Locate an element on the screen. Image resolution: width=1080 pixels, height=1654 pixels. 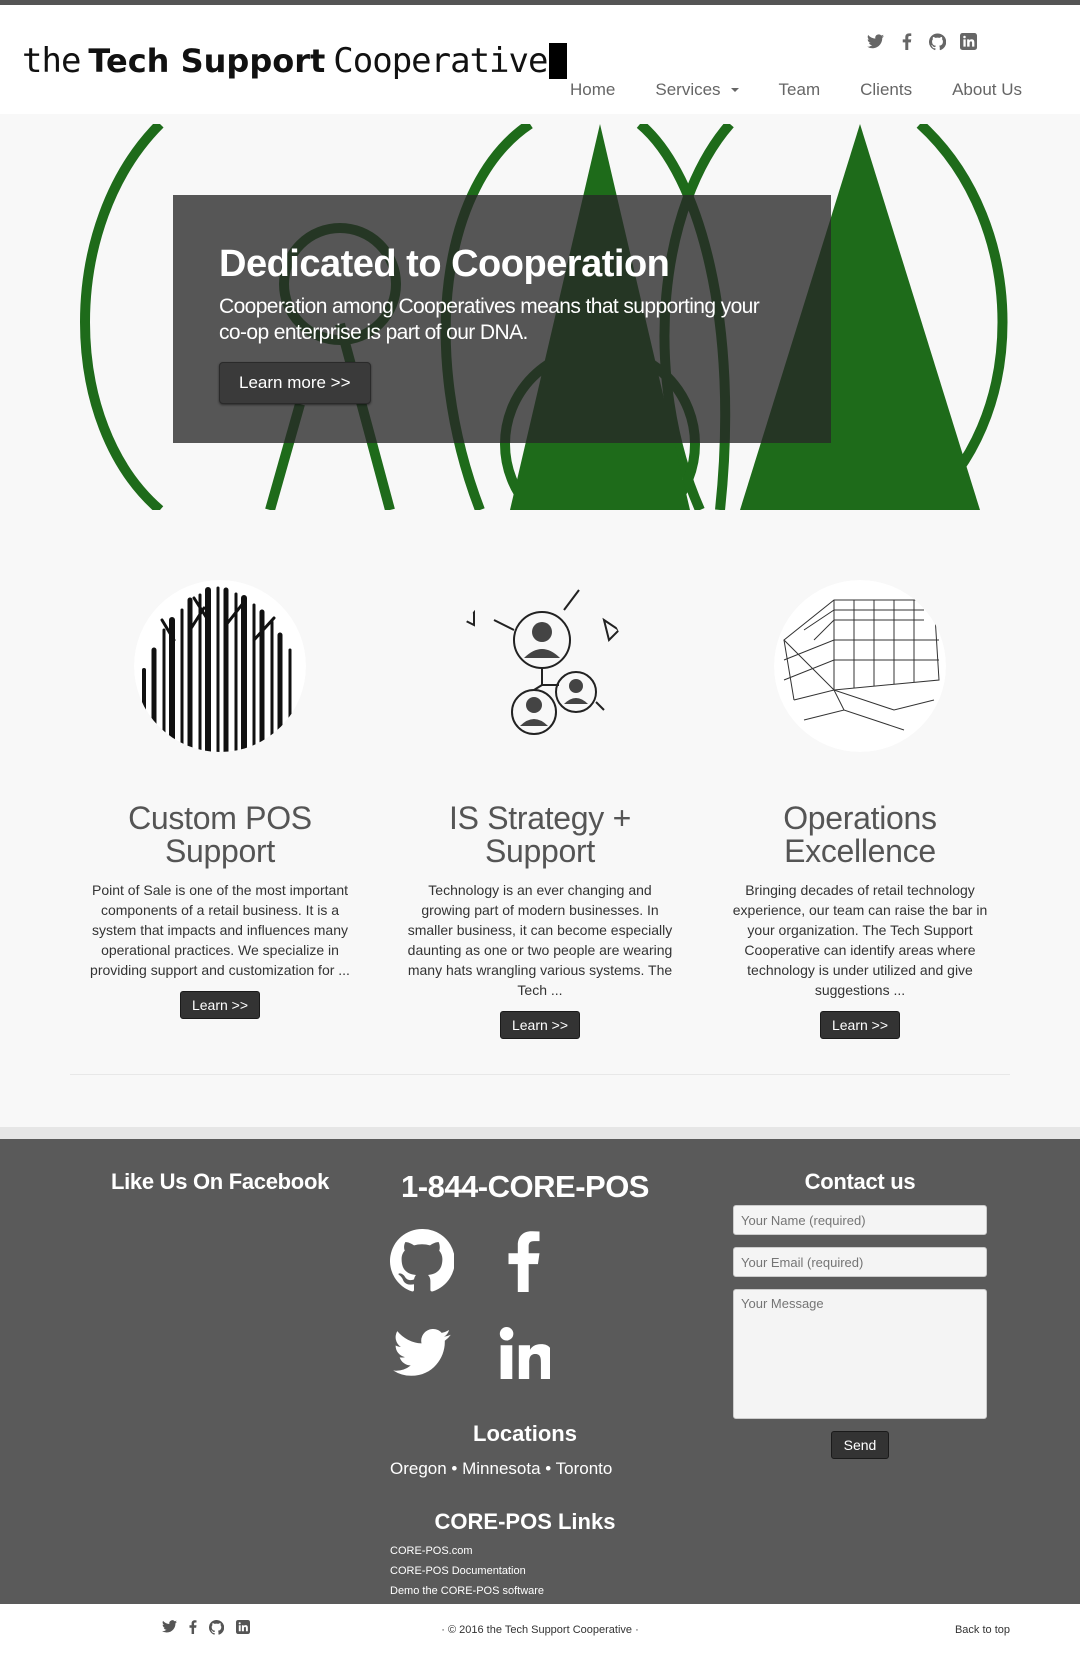
learn-more-button: Learn more >> is located at coordinates (295, 383).